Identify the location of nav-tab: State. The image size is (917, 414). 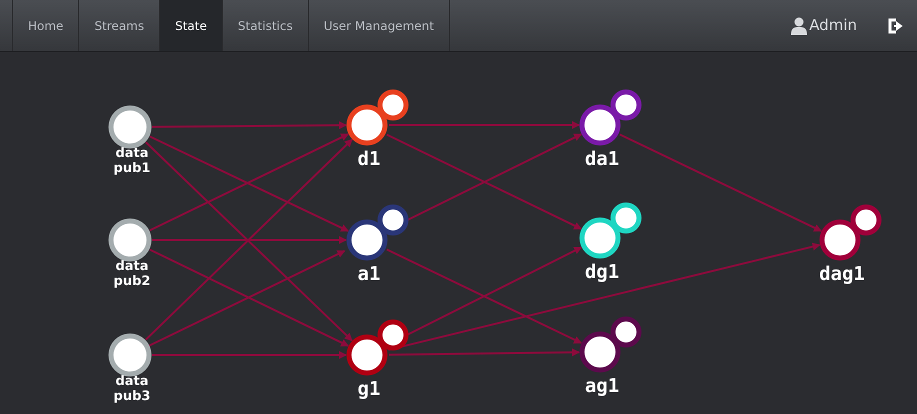
(191, 25).